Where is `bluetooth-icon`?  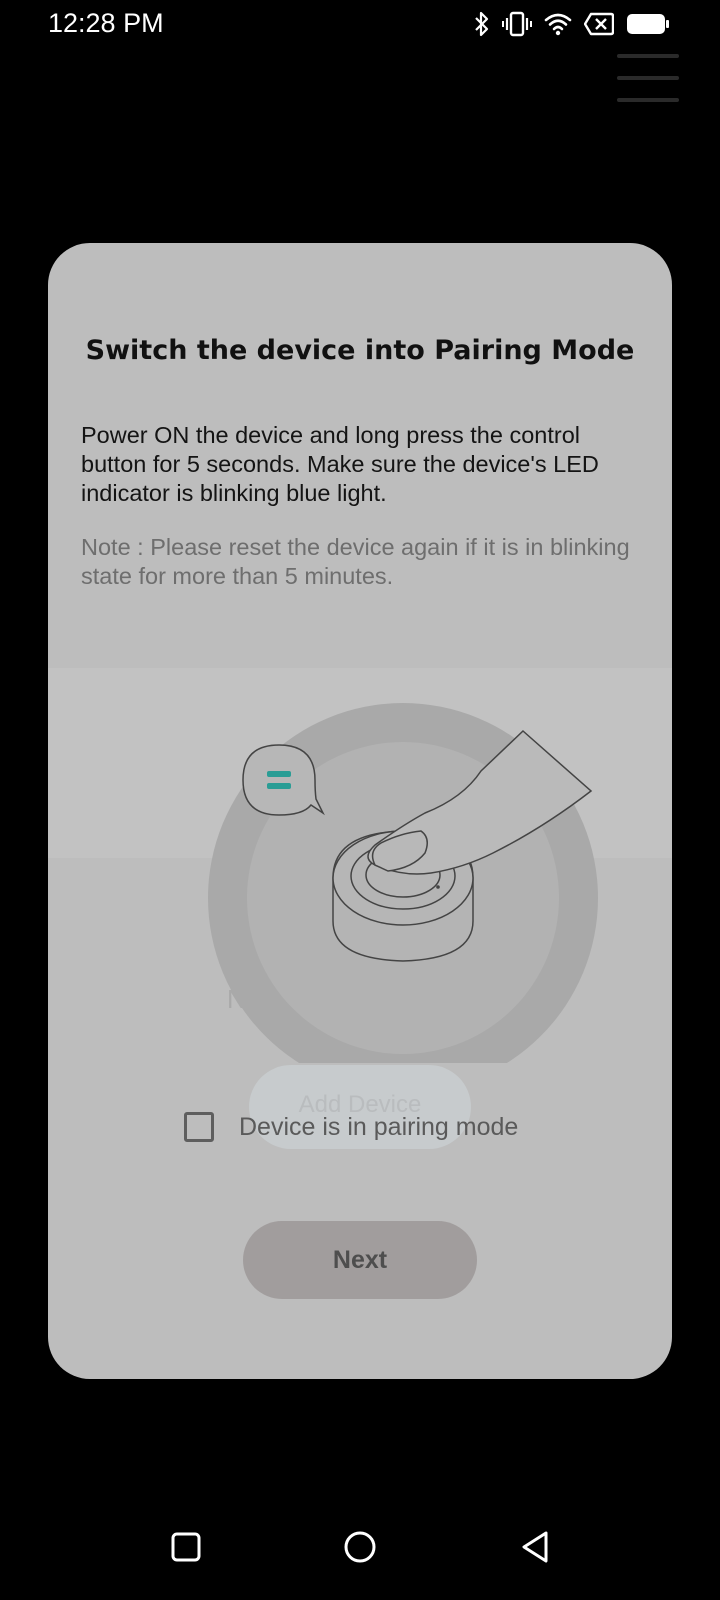
bluetooth-icon is located at coordinates (482, 24).